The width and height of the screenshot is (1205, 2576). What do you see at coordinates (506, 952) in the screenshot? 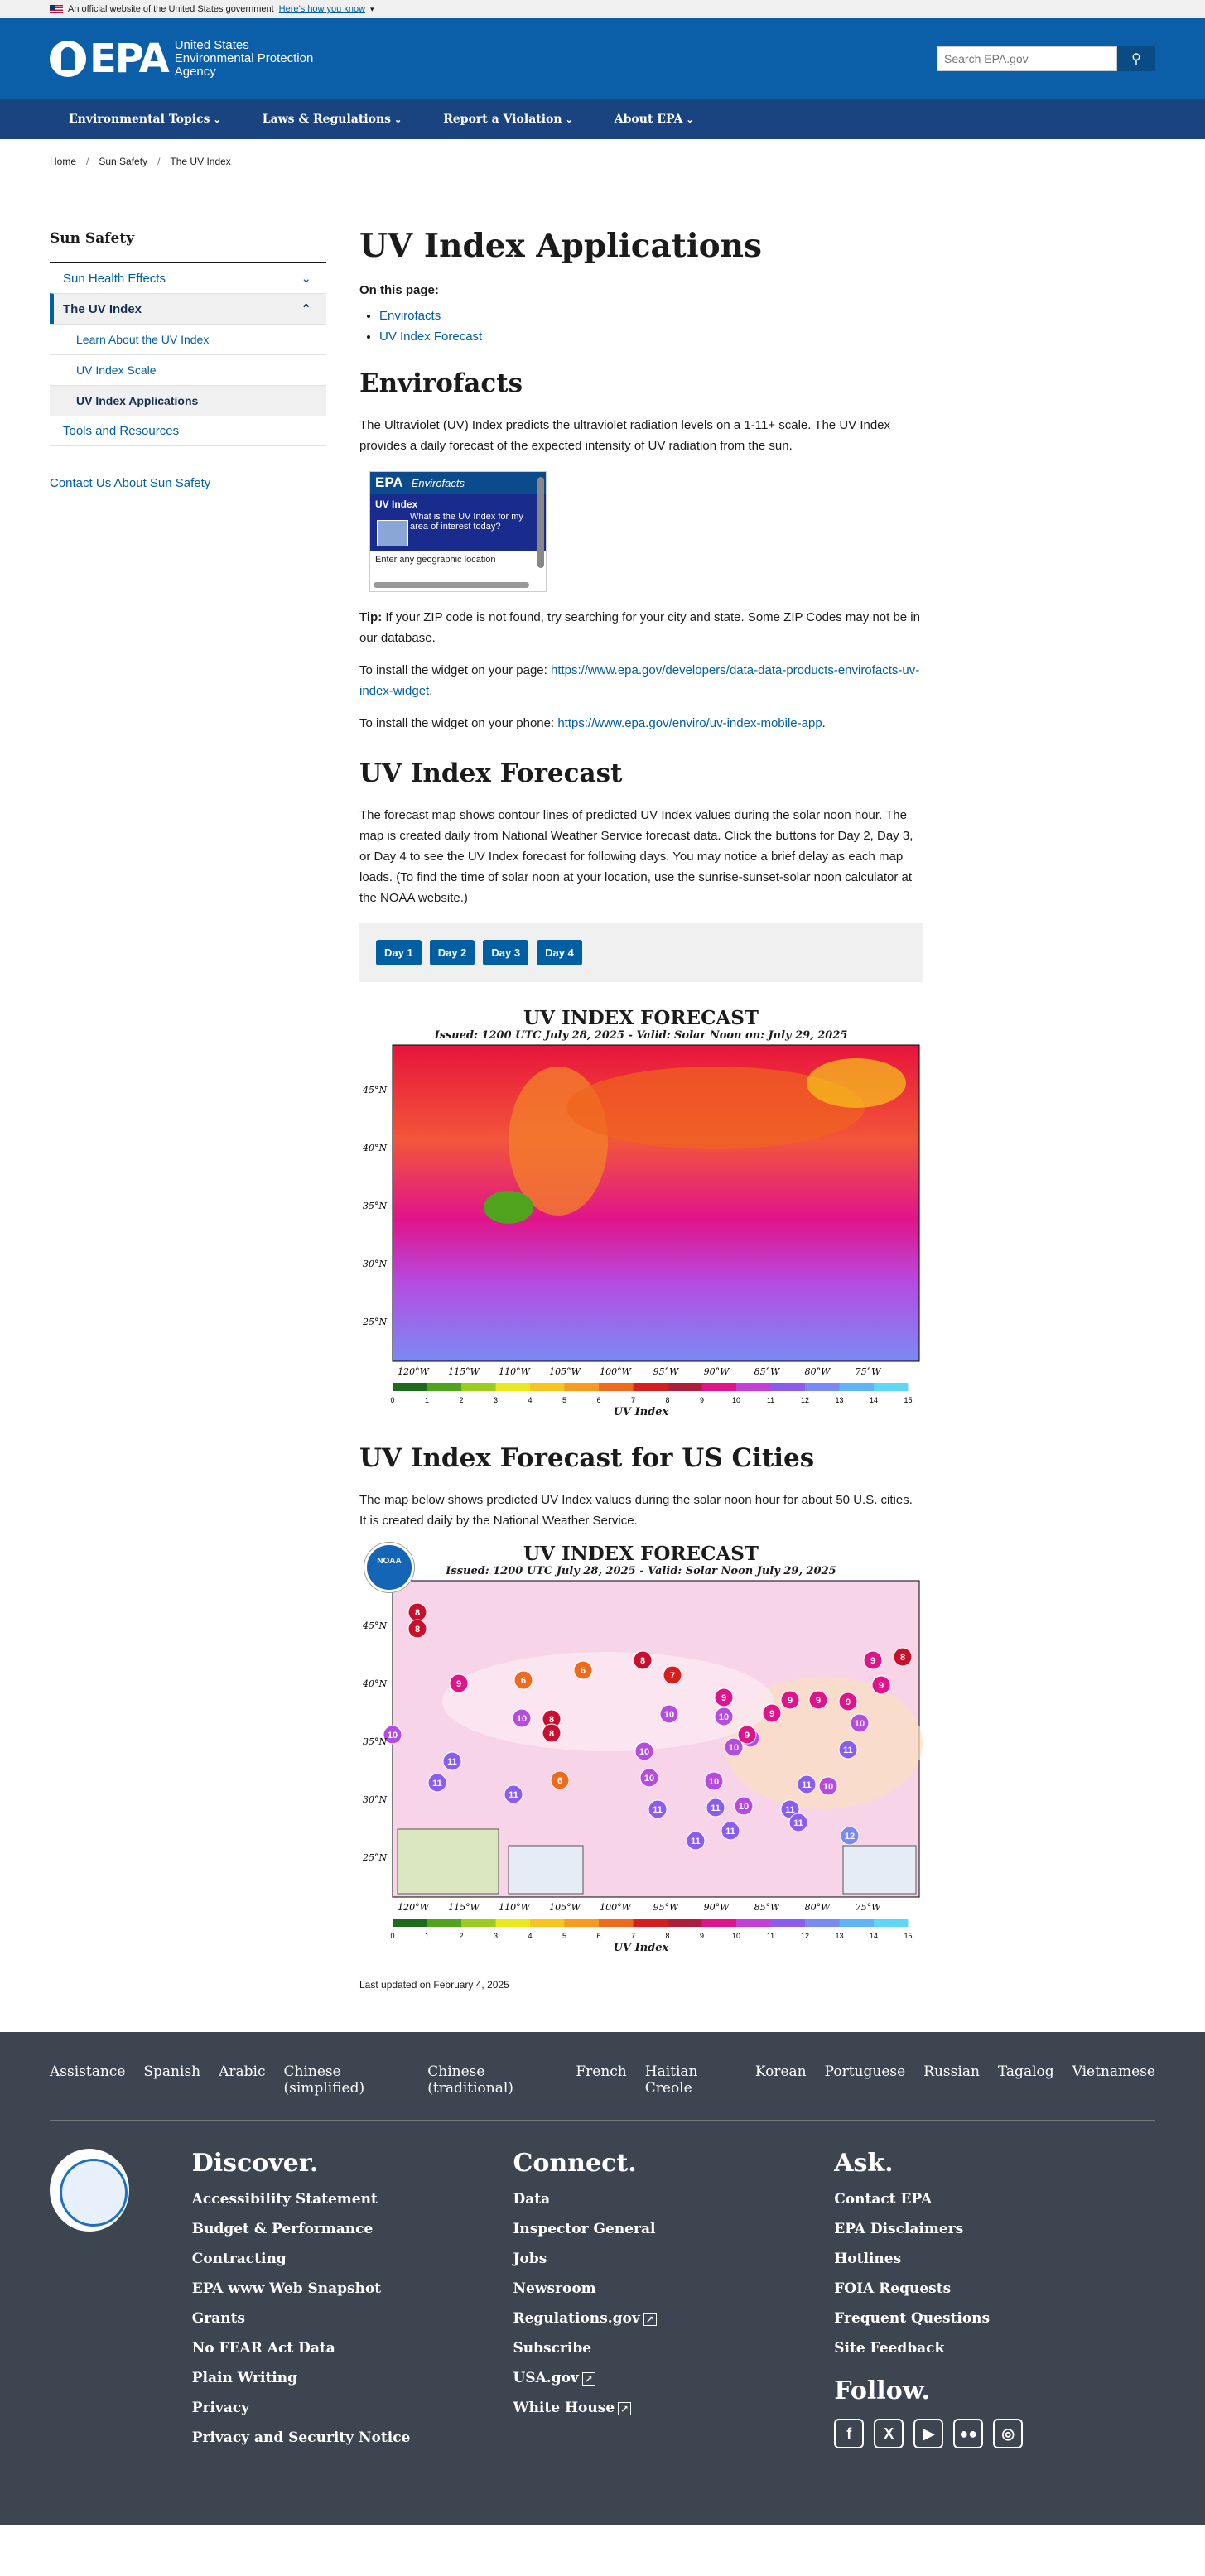
I see `day3-button: Day 3` at bounding box center [506, 952].